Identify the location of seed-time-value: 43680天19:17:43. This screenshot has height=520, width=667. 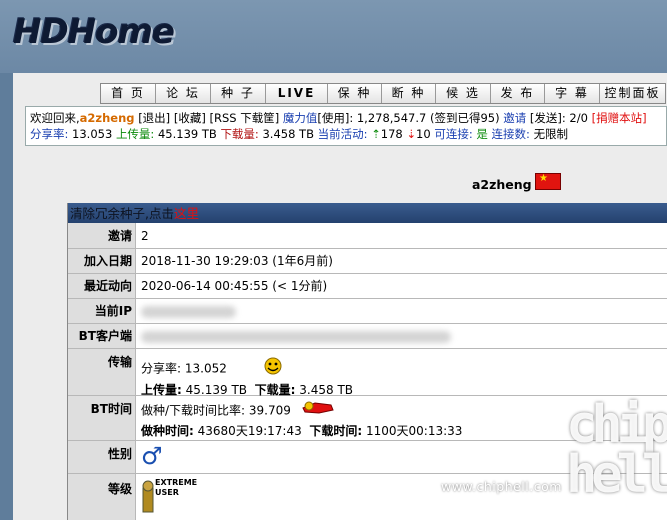
(249, 431).